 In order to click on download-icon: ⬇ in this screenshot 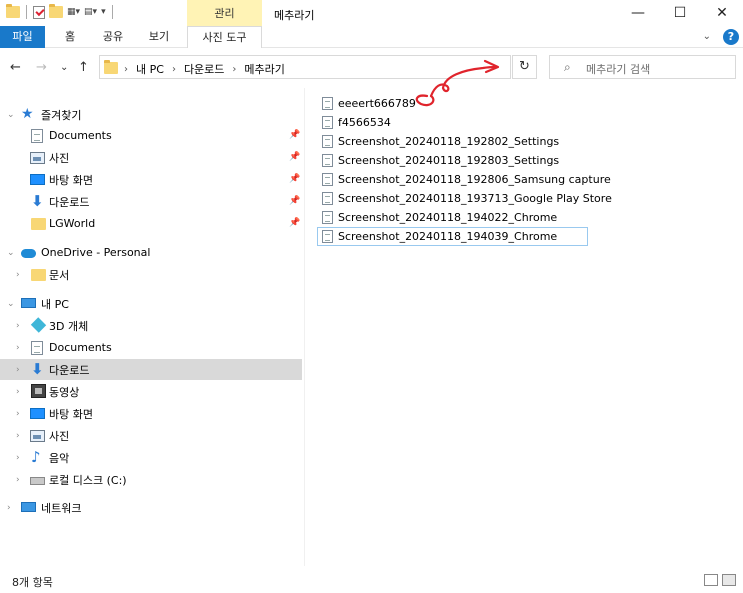, I will do `click(37, 369)`.